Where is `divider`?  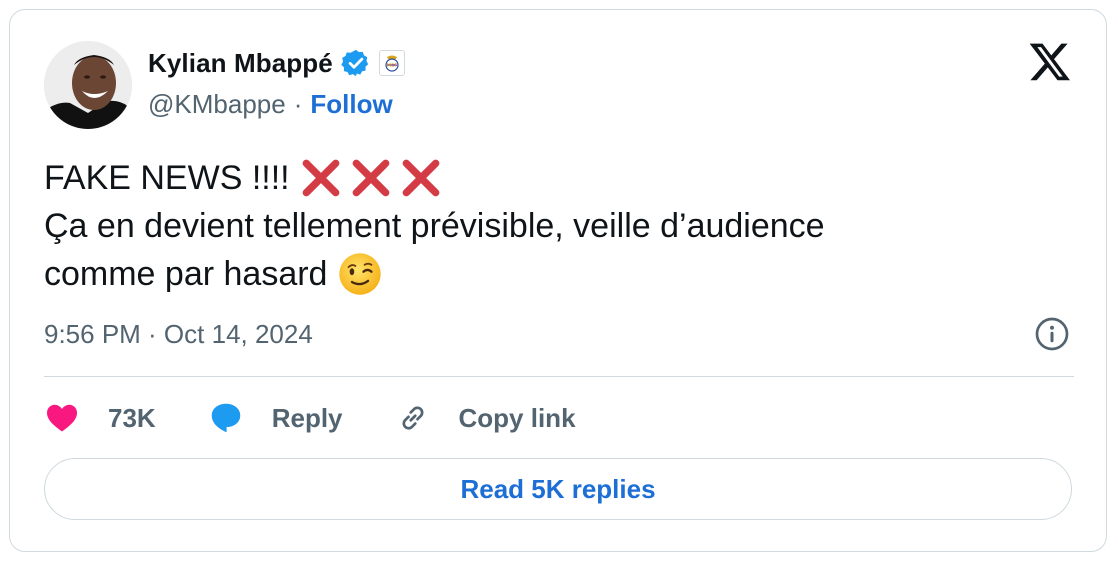
divider is located at coordinates (559, 376).